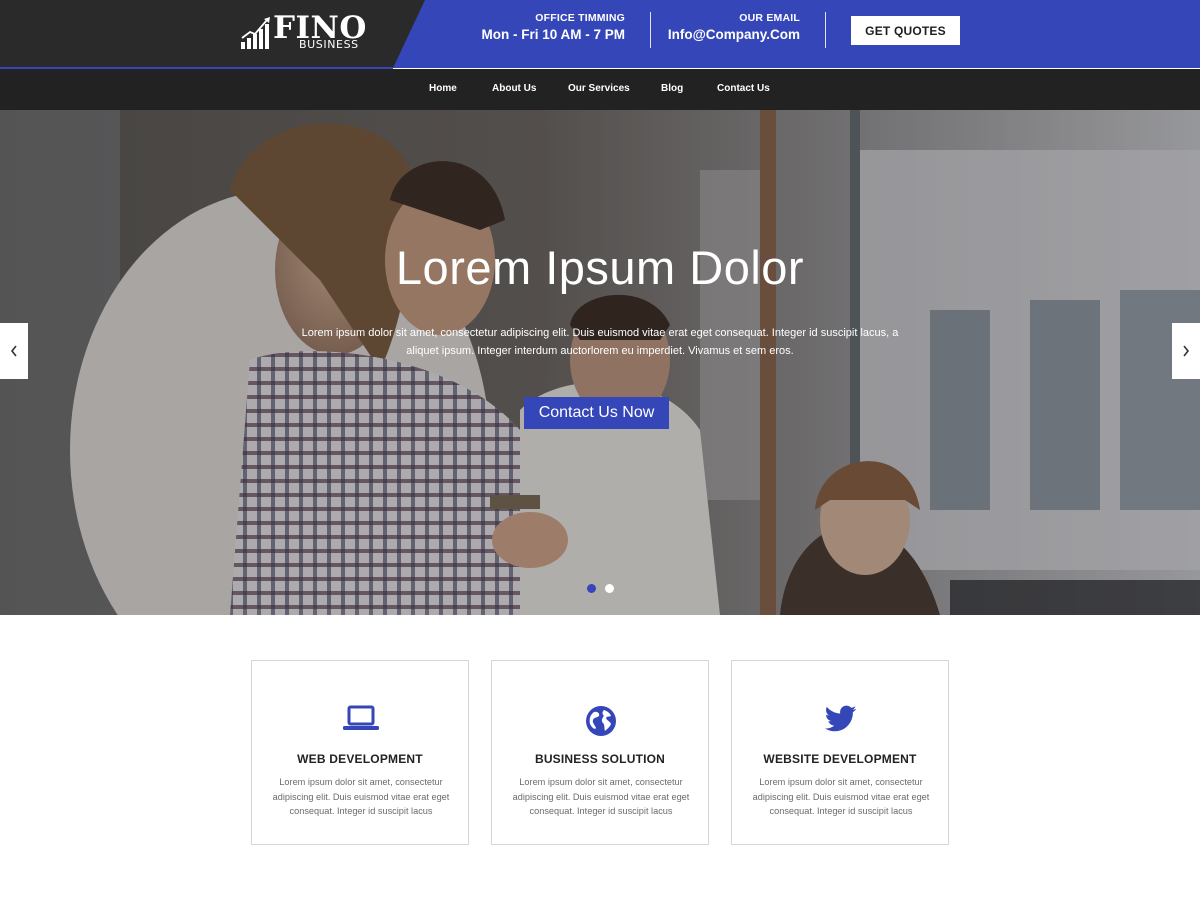 The width and height of the screenshot is (1200, 900). Describe the element at coordinates (841, 718) in the screenshot. I see `twitter-bird-icon` at that location.